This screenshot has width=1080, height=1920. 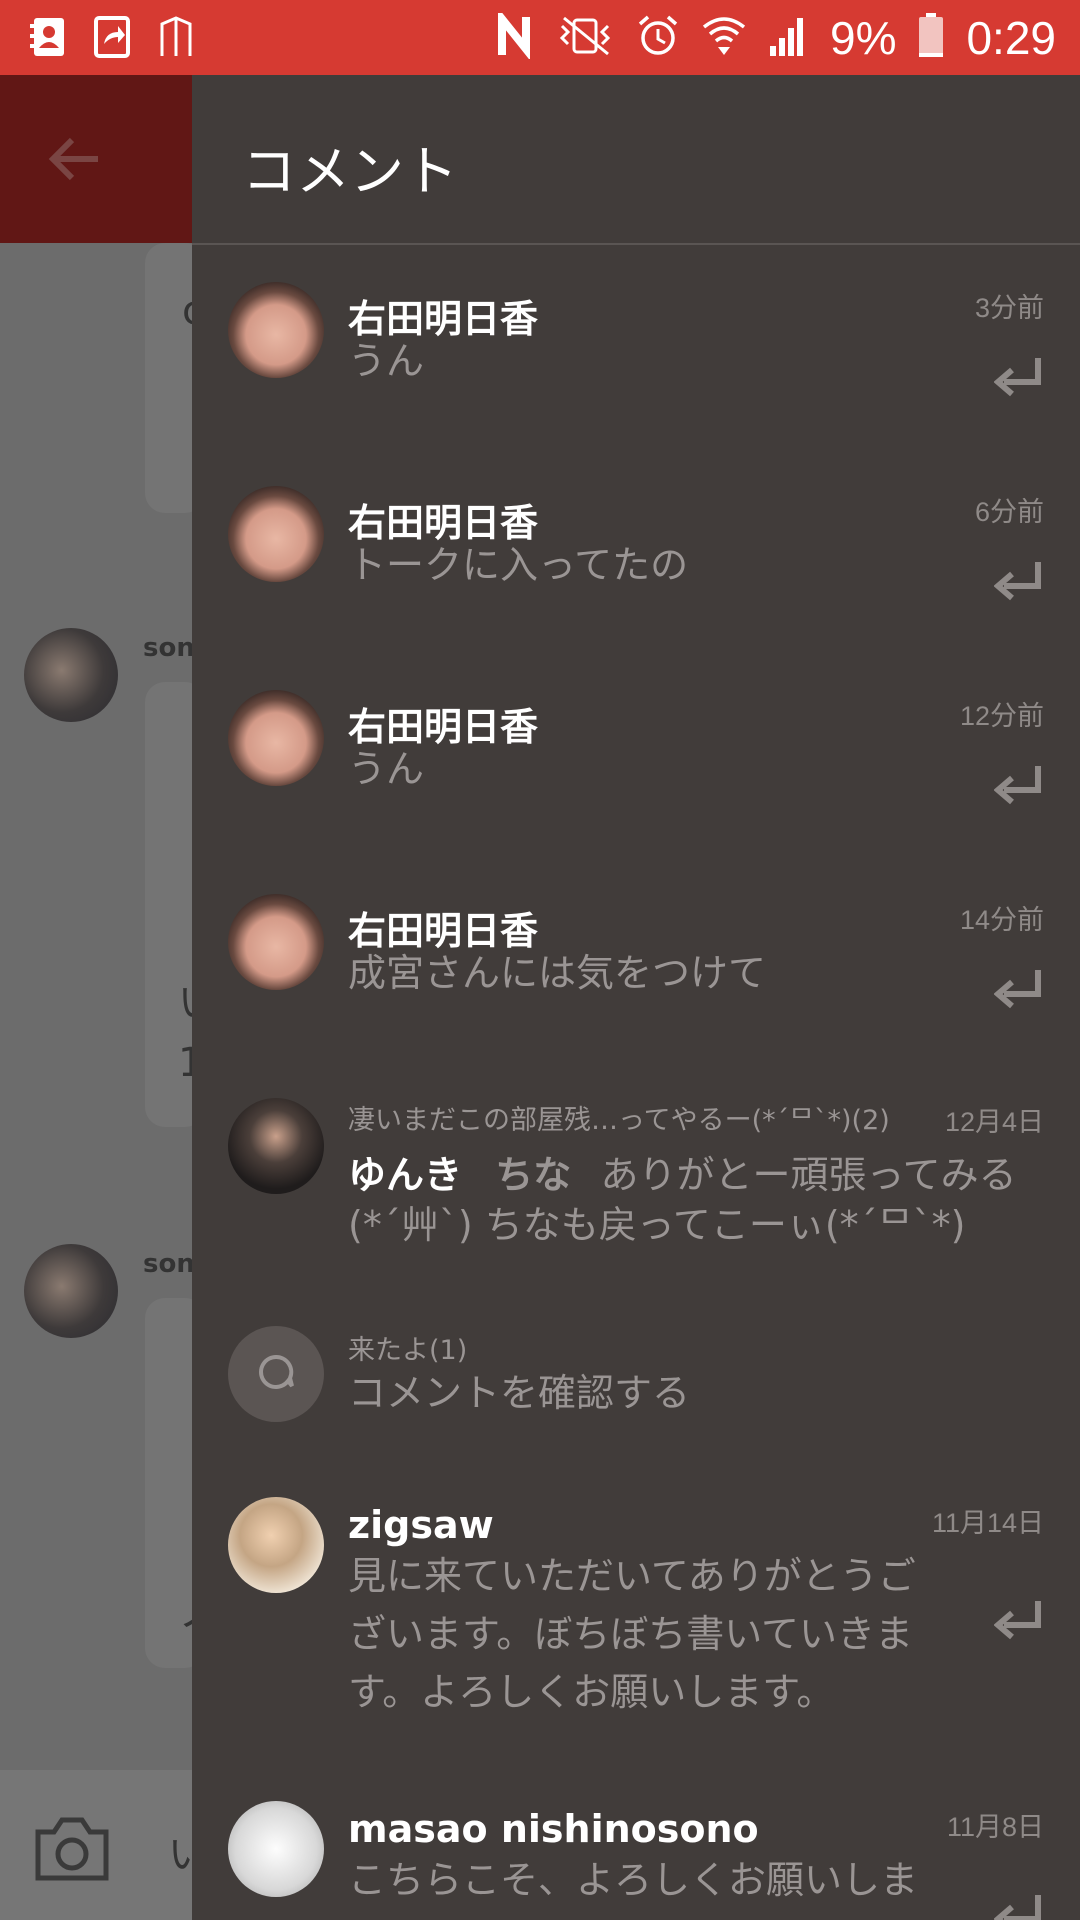 I want to click on comment-text: トークに入ってたの, so click(x=518, y=565).